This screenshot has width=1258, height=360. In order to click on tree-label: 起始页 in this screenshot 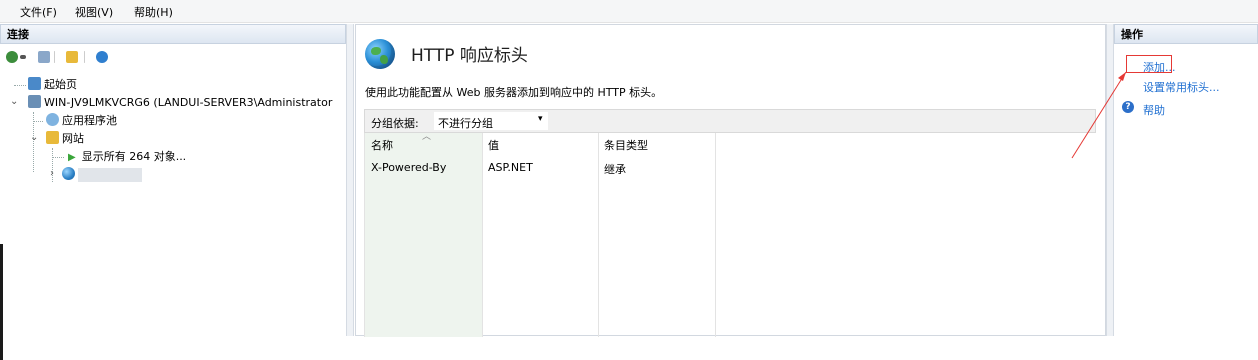, I will do `click(60, 84)`.